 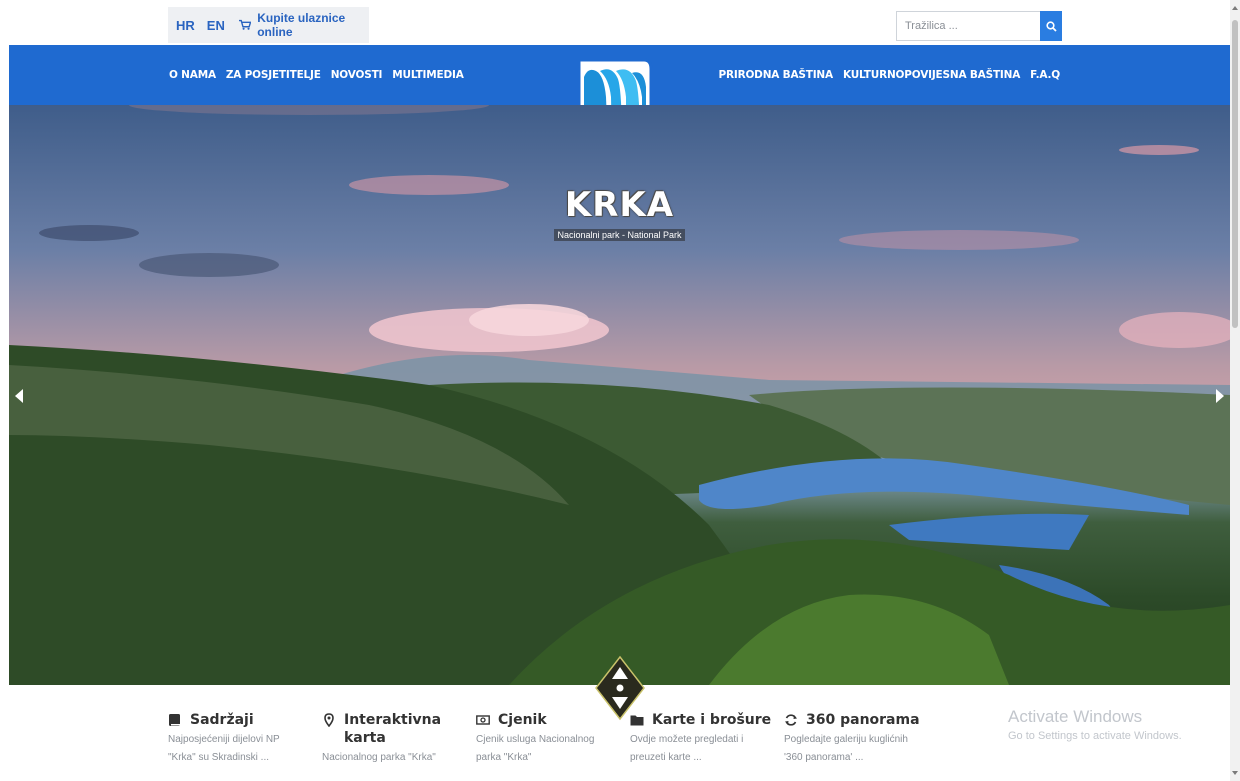 I want to click on buy-tickets-label: Kupite ulaznice online, so click(x=301, y=25).